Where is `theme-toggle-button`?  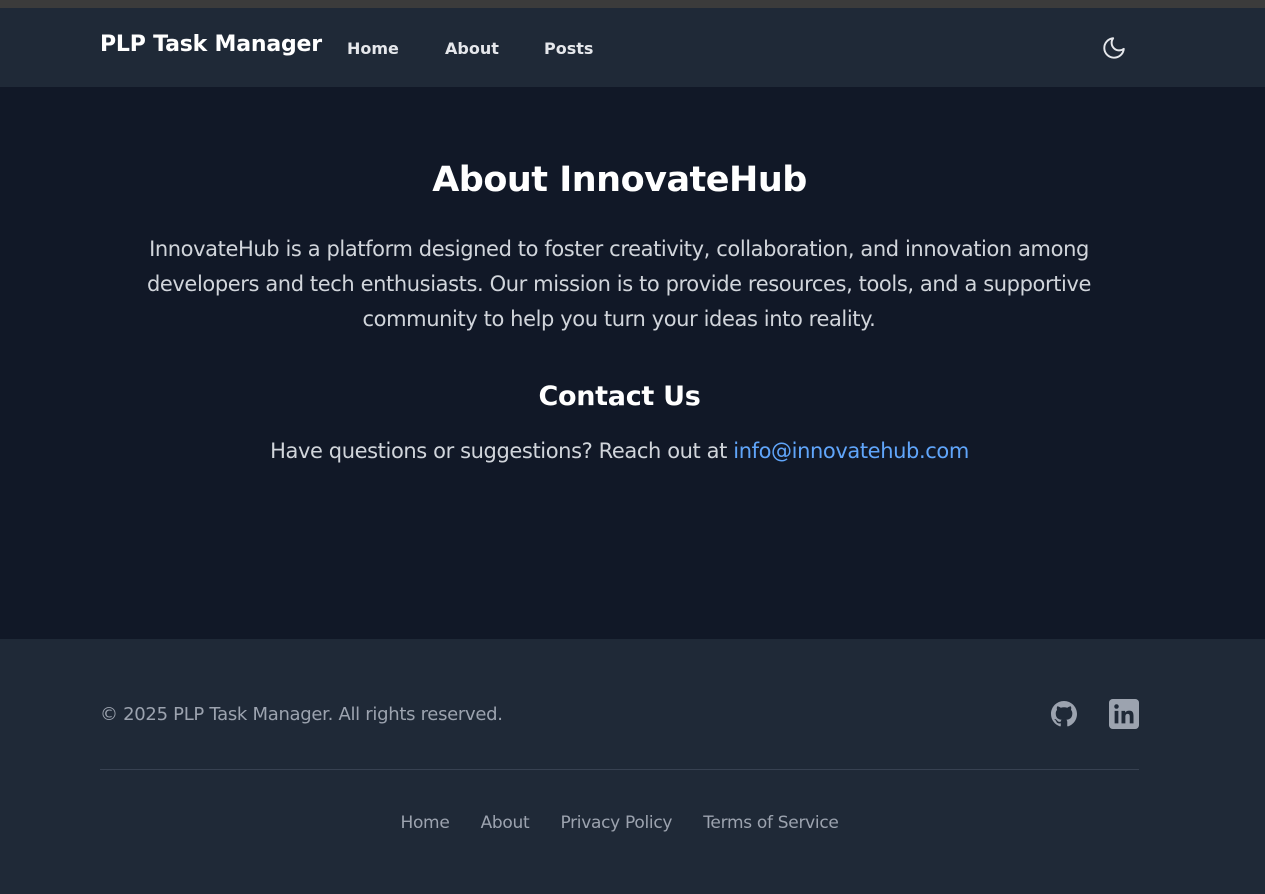
theme-toggle-button is located at coordinates (1114, 48).